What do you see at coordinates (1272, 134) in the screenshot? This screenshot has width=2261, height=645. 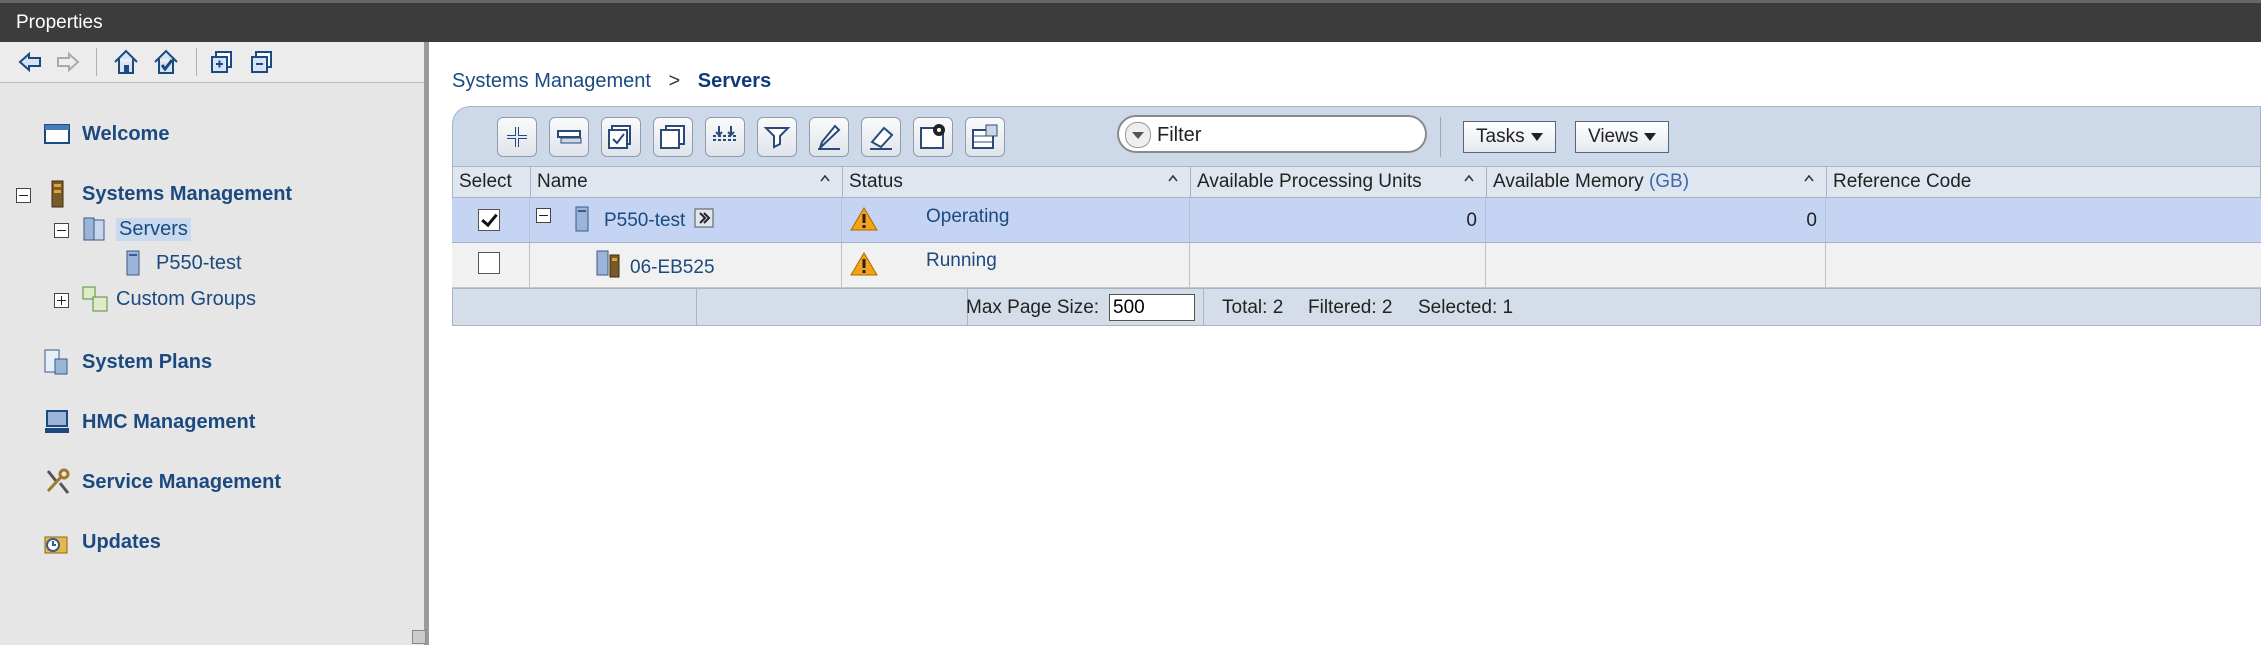 I see `filter-input: Filter` at bounding box center [1272, 134].